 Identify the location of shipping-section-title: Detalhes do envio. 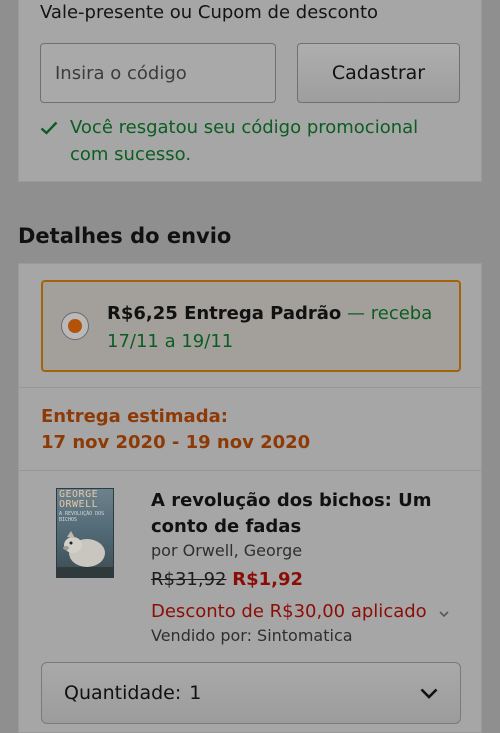
(125, 236).